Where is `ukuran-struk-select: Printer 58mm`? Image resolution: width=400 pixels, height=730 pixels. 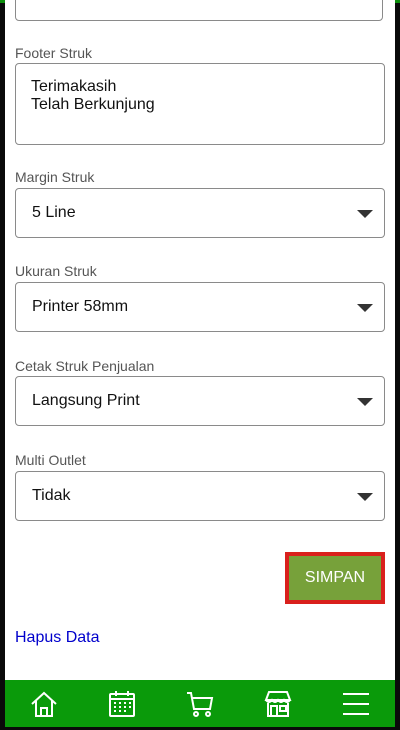
ukuran-struk-select: Printer 58mm is located at coordinates (200, 307).